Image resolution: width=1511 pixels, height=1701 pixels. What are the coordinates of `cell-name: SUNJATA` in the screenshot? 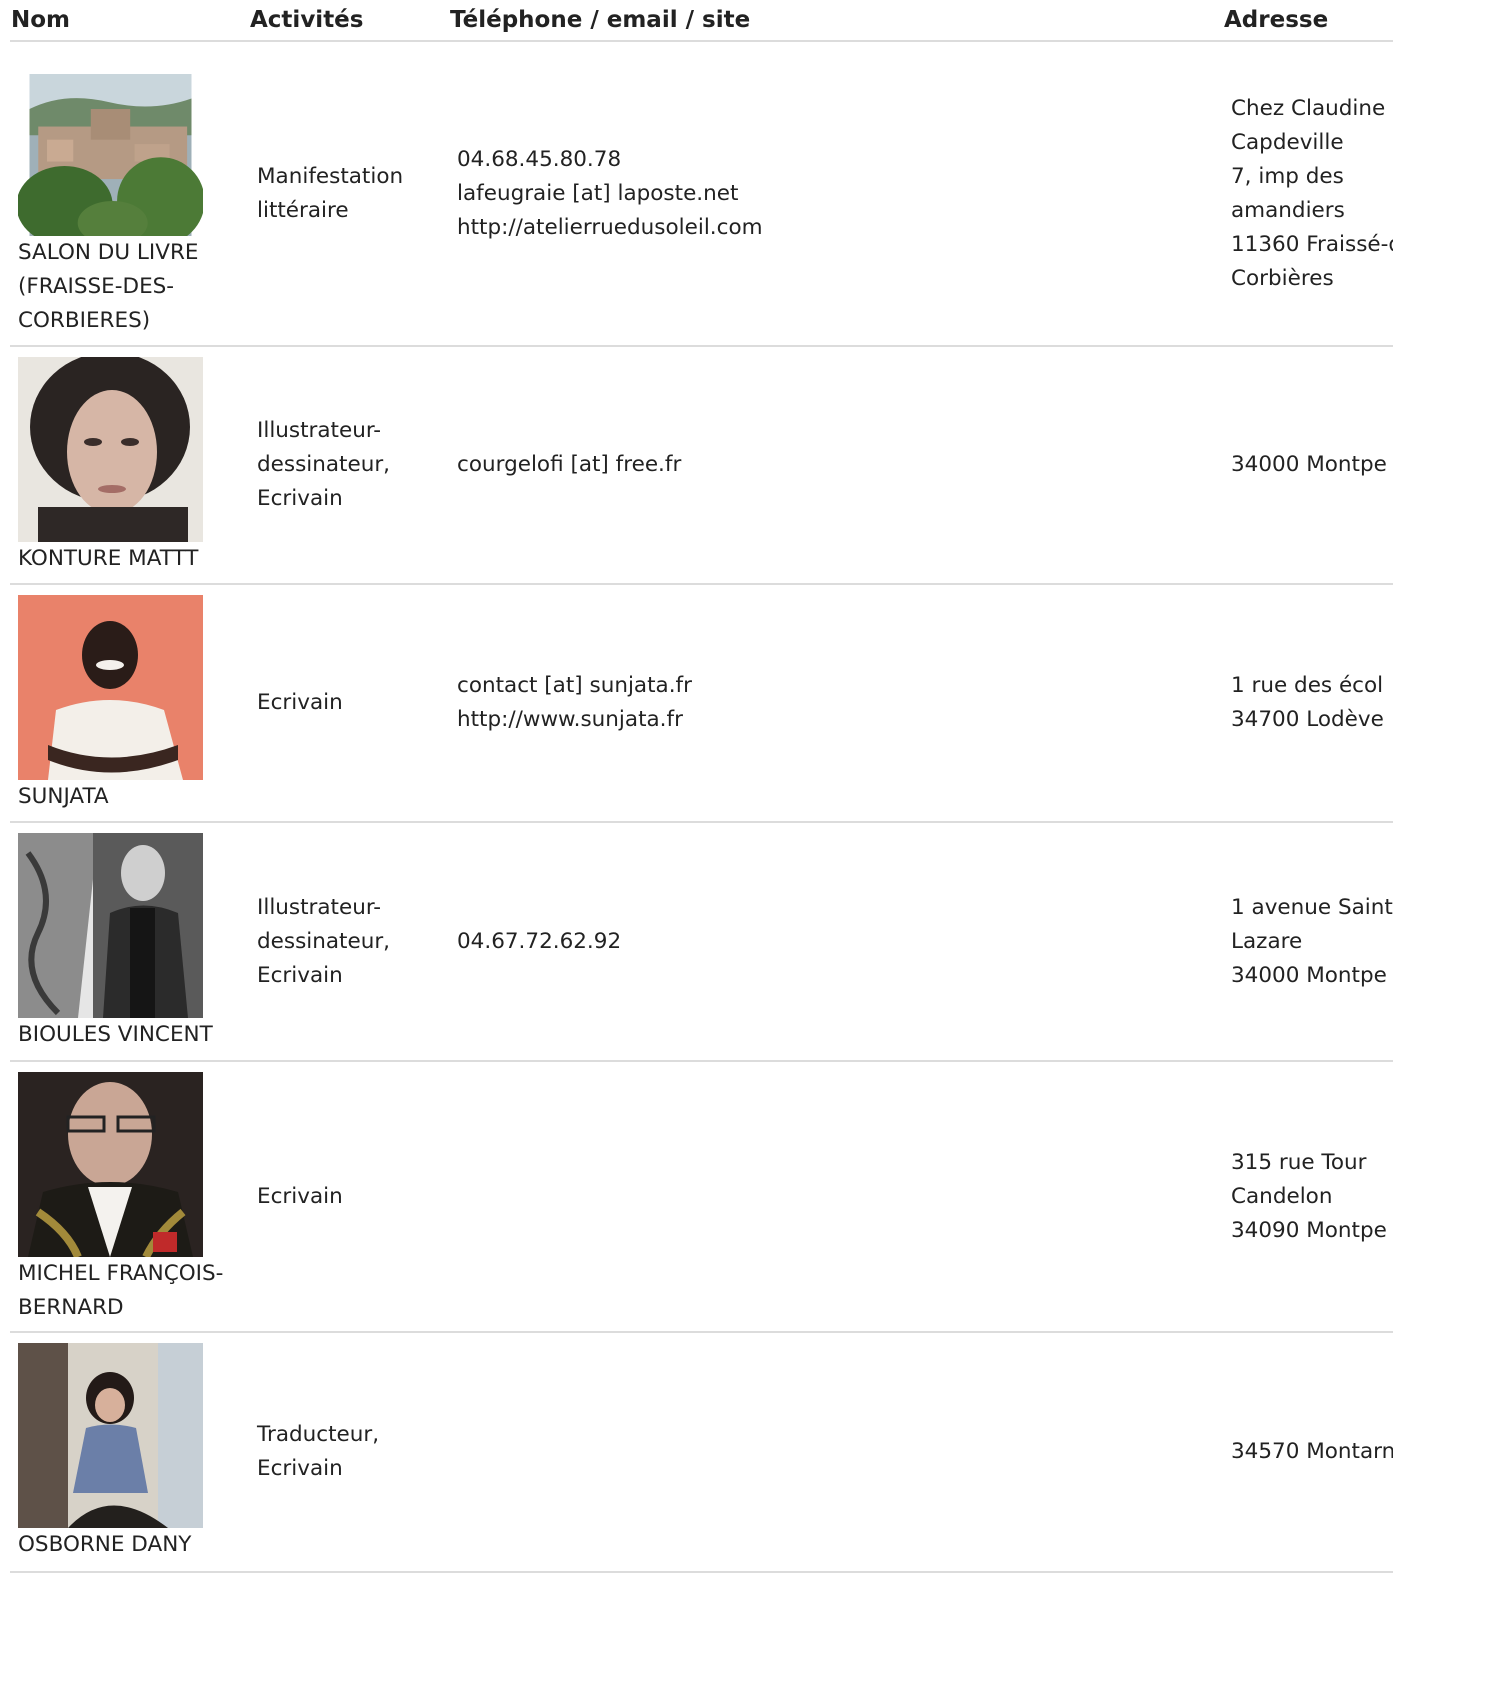 It's located at (129, 703).